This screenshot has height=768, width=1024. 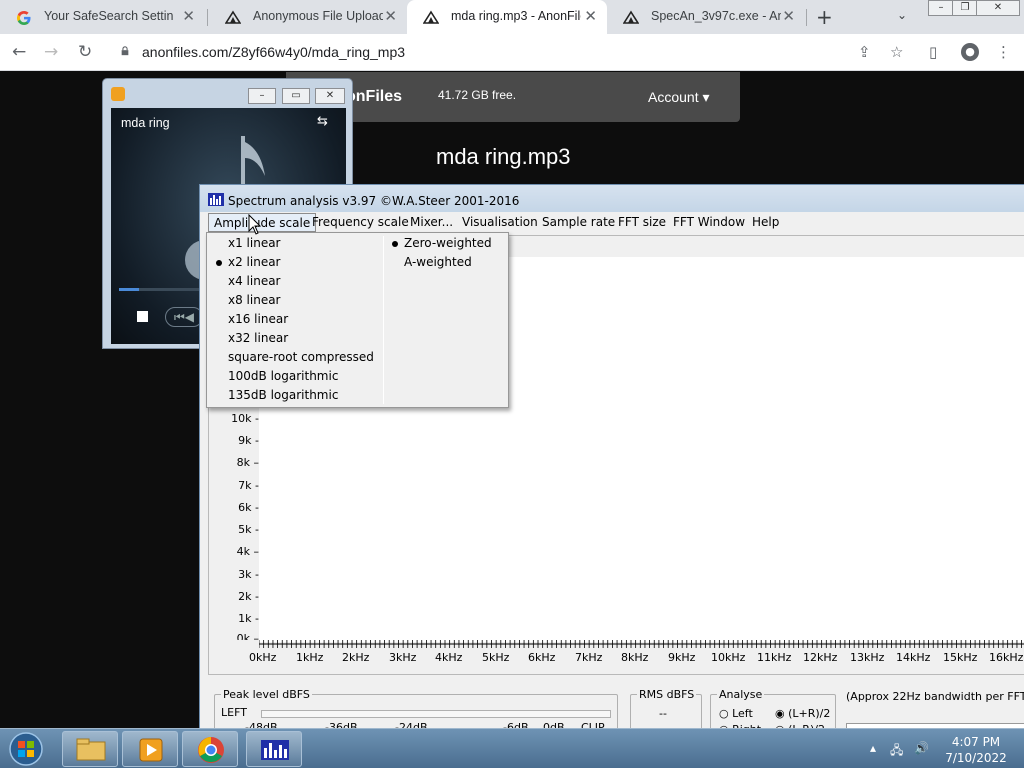 I want to click on site-header: onFiles 41.72 GB free. Account ▾, so click(x=513, y=97).